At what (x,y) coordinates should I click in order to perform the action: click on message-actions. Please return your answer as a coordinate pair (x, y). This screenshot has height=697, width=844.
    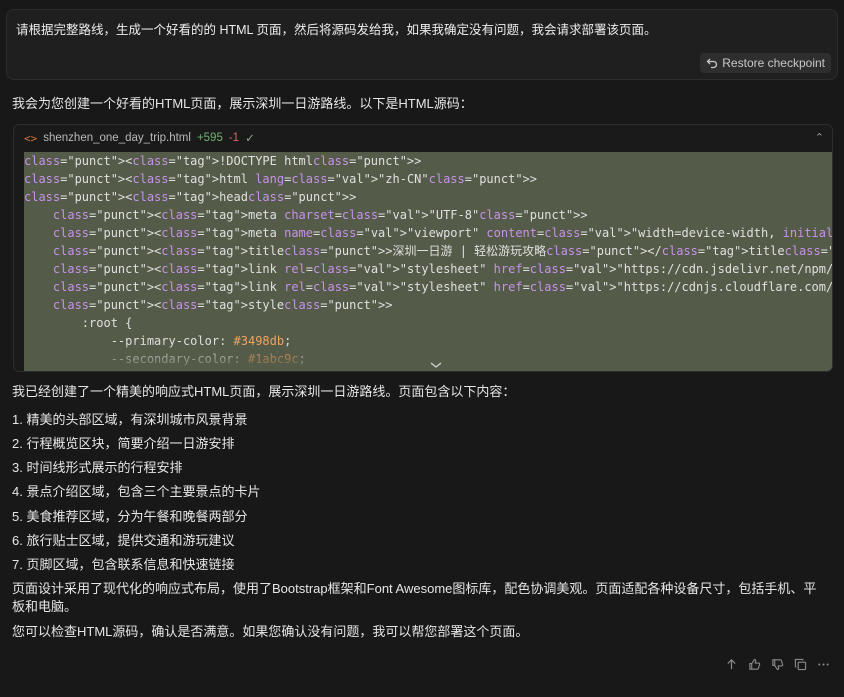
    Looking at the image, I should click on (777, 664).